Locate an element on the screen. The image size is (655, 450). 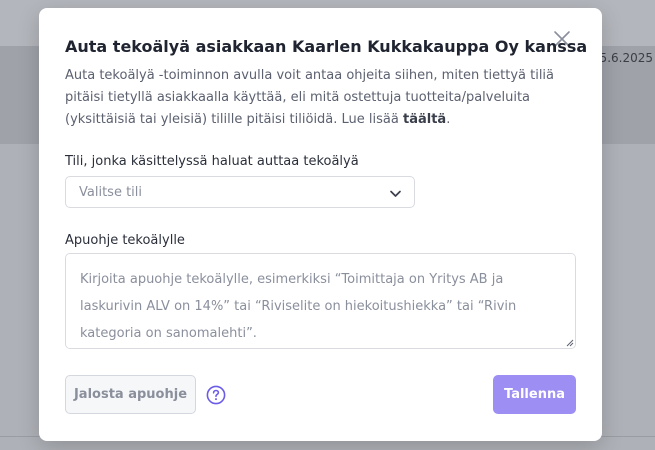
account-select: Valitse tili is located at coordinates (240, 192).